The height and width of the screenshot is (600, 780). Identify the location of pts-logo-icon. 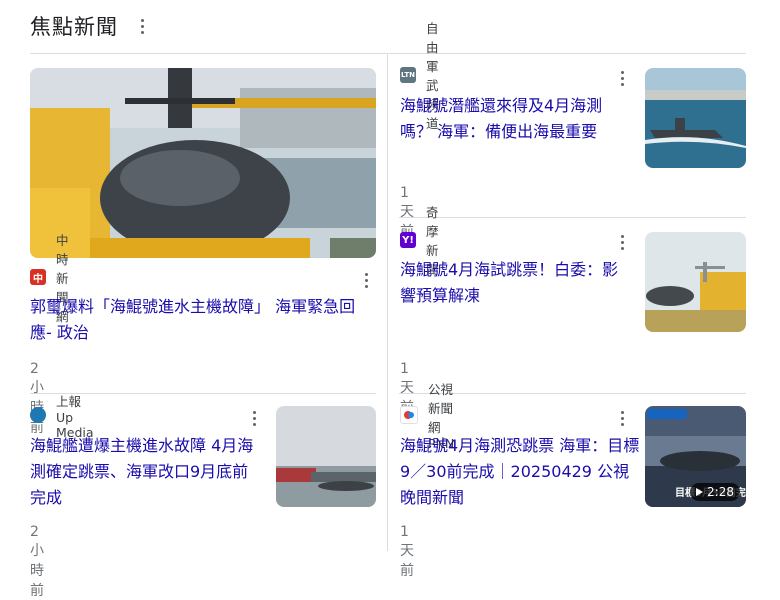
(409, 415).